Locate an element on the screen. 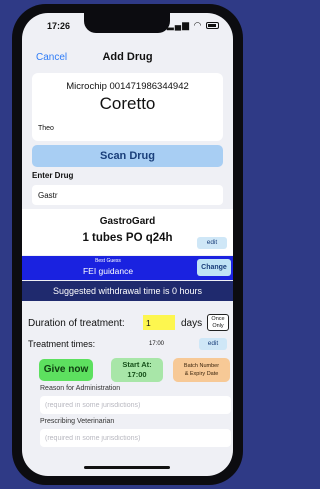  microchip-number: Microchip 001471986344942 is located at coordinates (127, 86).